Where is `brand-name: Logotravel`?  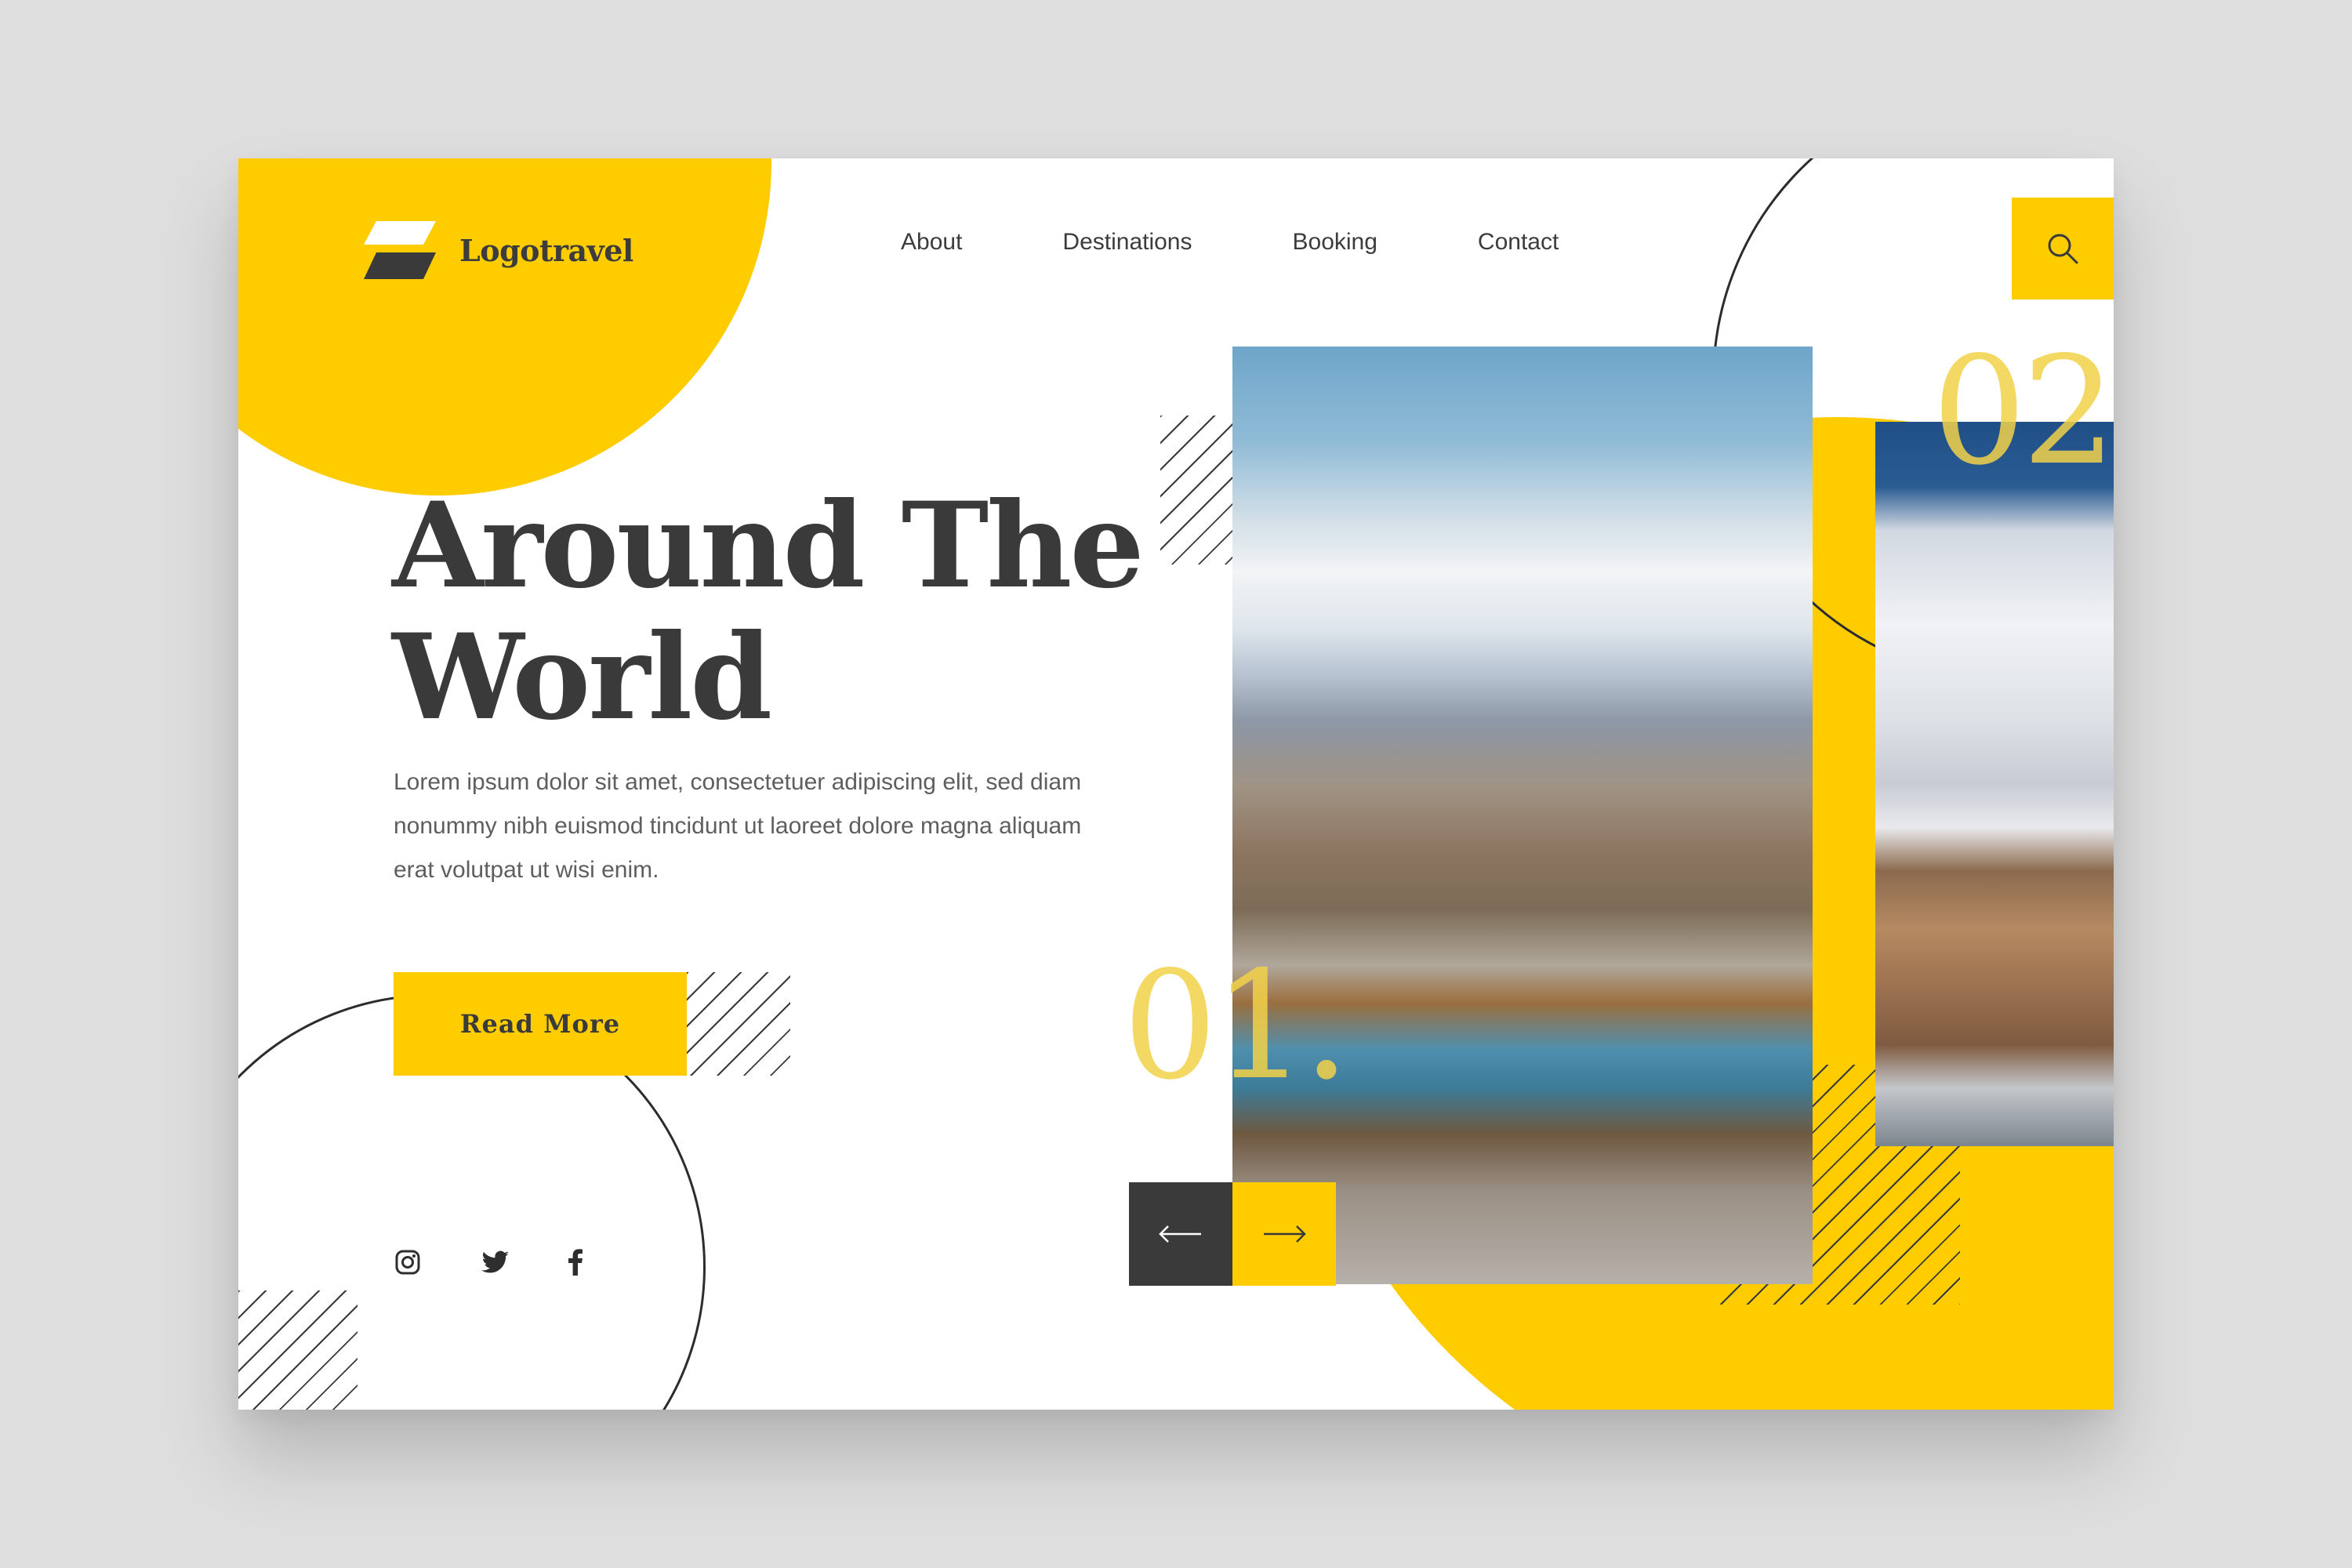
brand-name: Logotravel is located at coordinates (546, 250).